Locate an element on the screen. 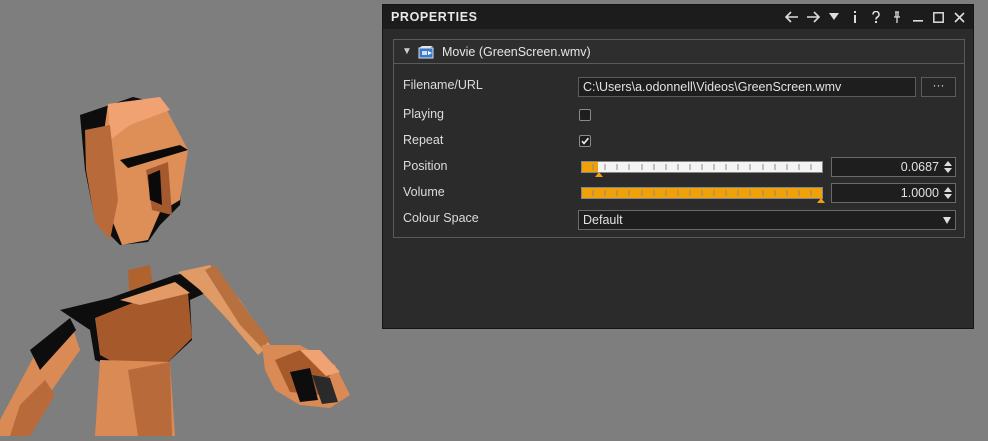 Image resolution: width=988 pixels, height=441 pixels. position-label: Position is located at coordinates (425, 166).